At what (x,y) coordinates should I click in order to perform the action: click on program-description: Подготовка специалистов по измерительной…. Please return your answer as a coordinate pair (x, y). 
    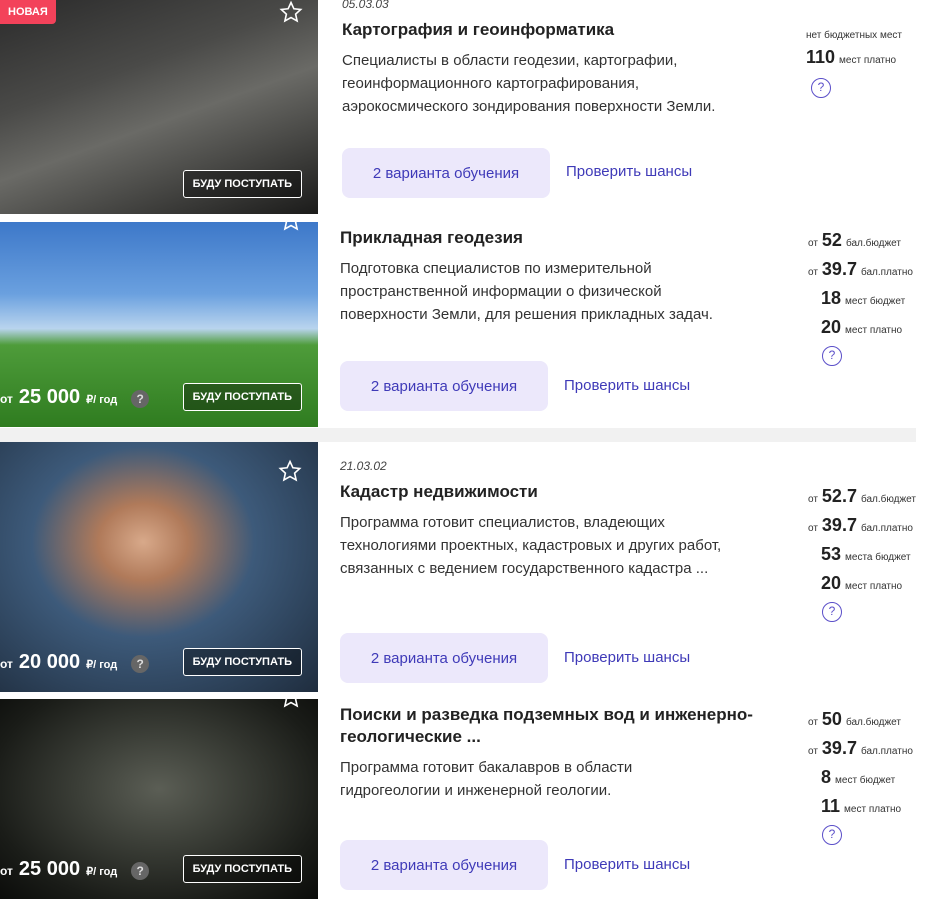
    Looking at the image, I should click on (526, 291).